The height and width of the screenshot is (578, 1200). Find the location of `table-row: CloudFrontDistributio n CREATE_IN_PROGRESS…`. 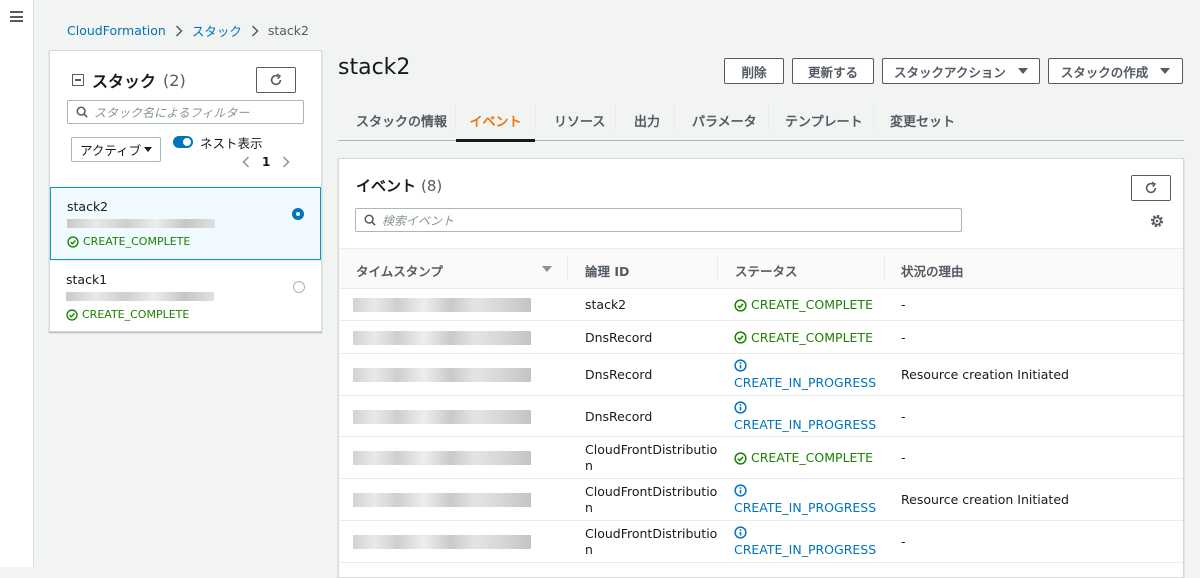

table-row: CloudFrontDistributio n CREATE_IN_PROGRESS… is located at coordinates (761, 542).